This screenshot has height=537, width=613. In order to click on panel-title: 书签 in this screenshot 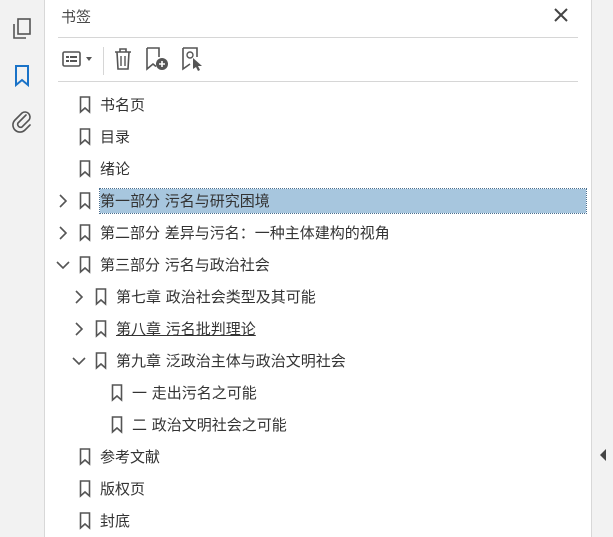, I will do `click(76, 17)`.